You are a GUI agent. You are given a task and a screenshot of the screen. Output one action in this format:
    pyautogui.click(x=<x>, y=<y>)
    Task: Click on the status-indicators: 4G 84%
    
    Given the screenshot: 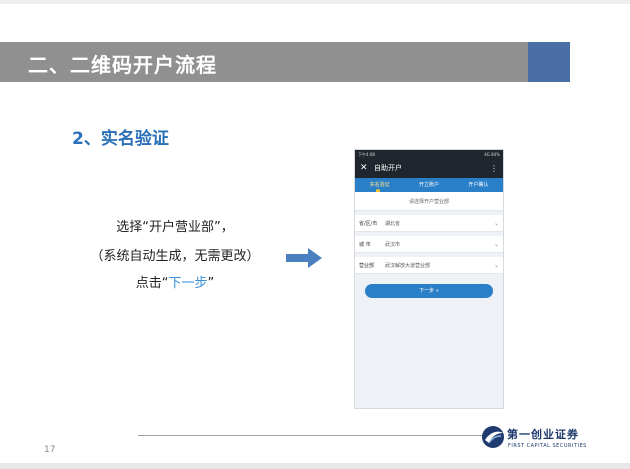 What is the action you would take?
    pyautogui.click(x=492, y=154)
    